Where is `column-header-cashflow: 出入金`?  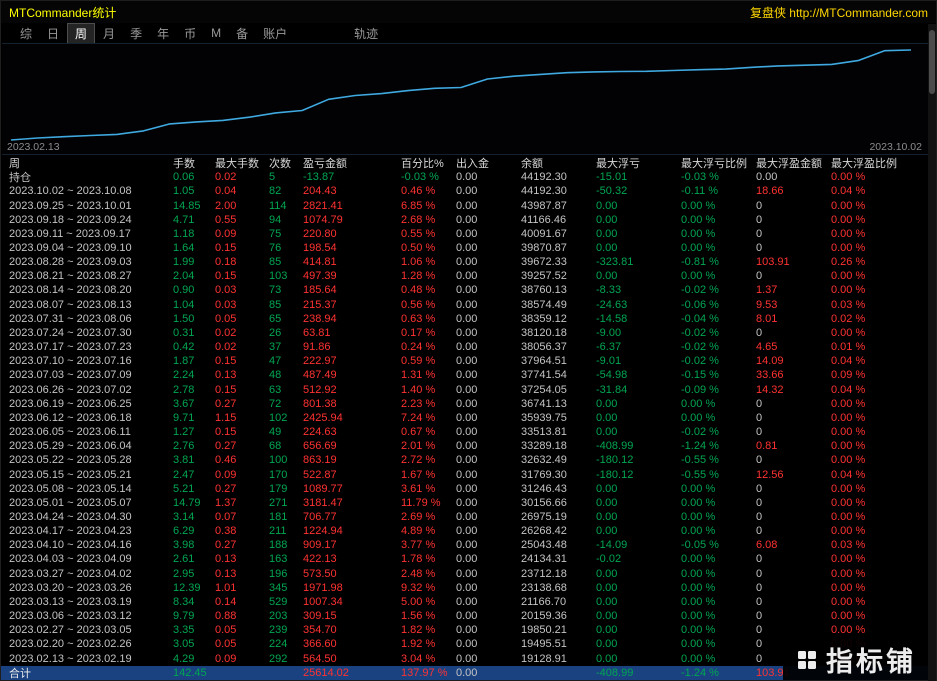
column-header-cashflow: 出入金 is located at coordinates (488, 163).